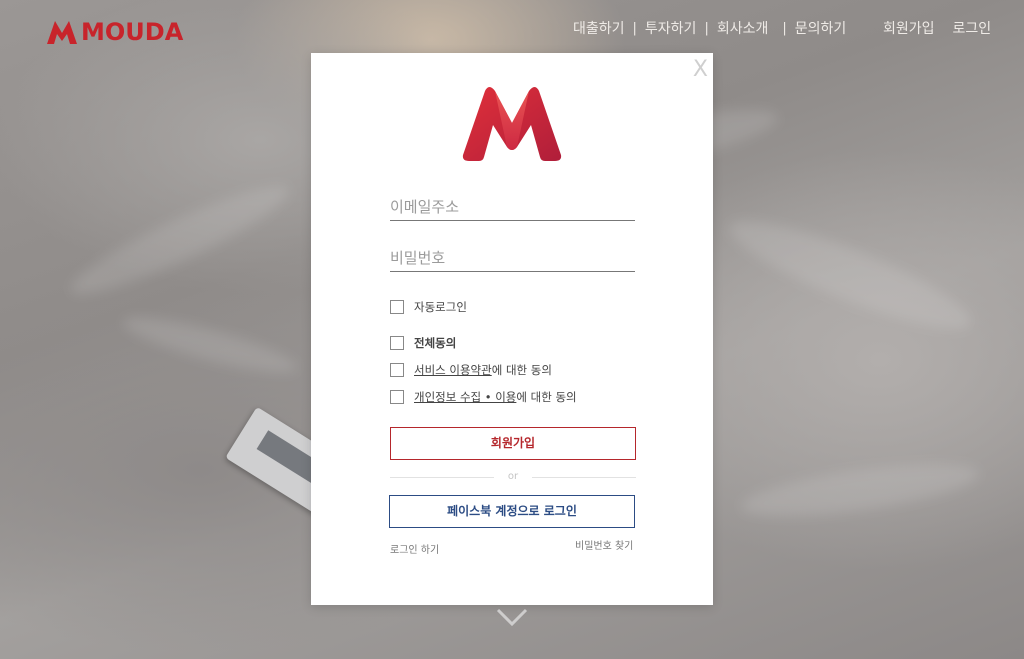  What do you see at coordinates (743, 28) in the screenshot?
I see `nav-item-about: 회사소개` at bounding box center [743, 28].